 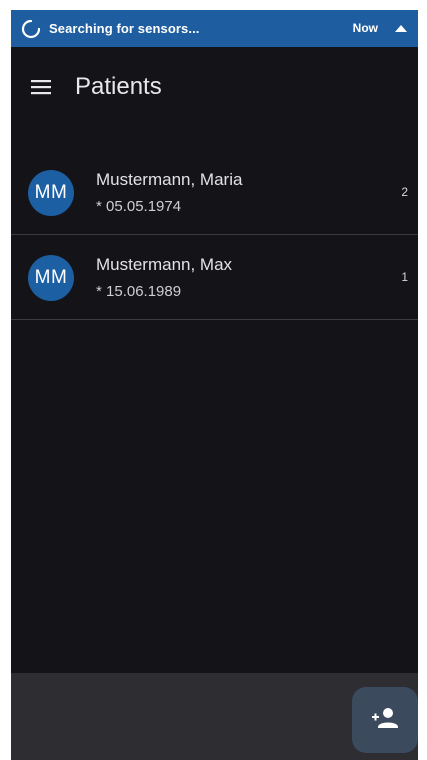 I want to click on patient-birthdate: * 15.06.1989, so click(x=139, y=291).